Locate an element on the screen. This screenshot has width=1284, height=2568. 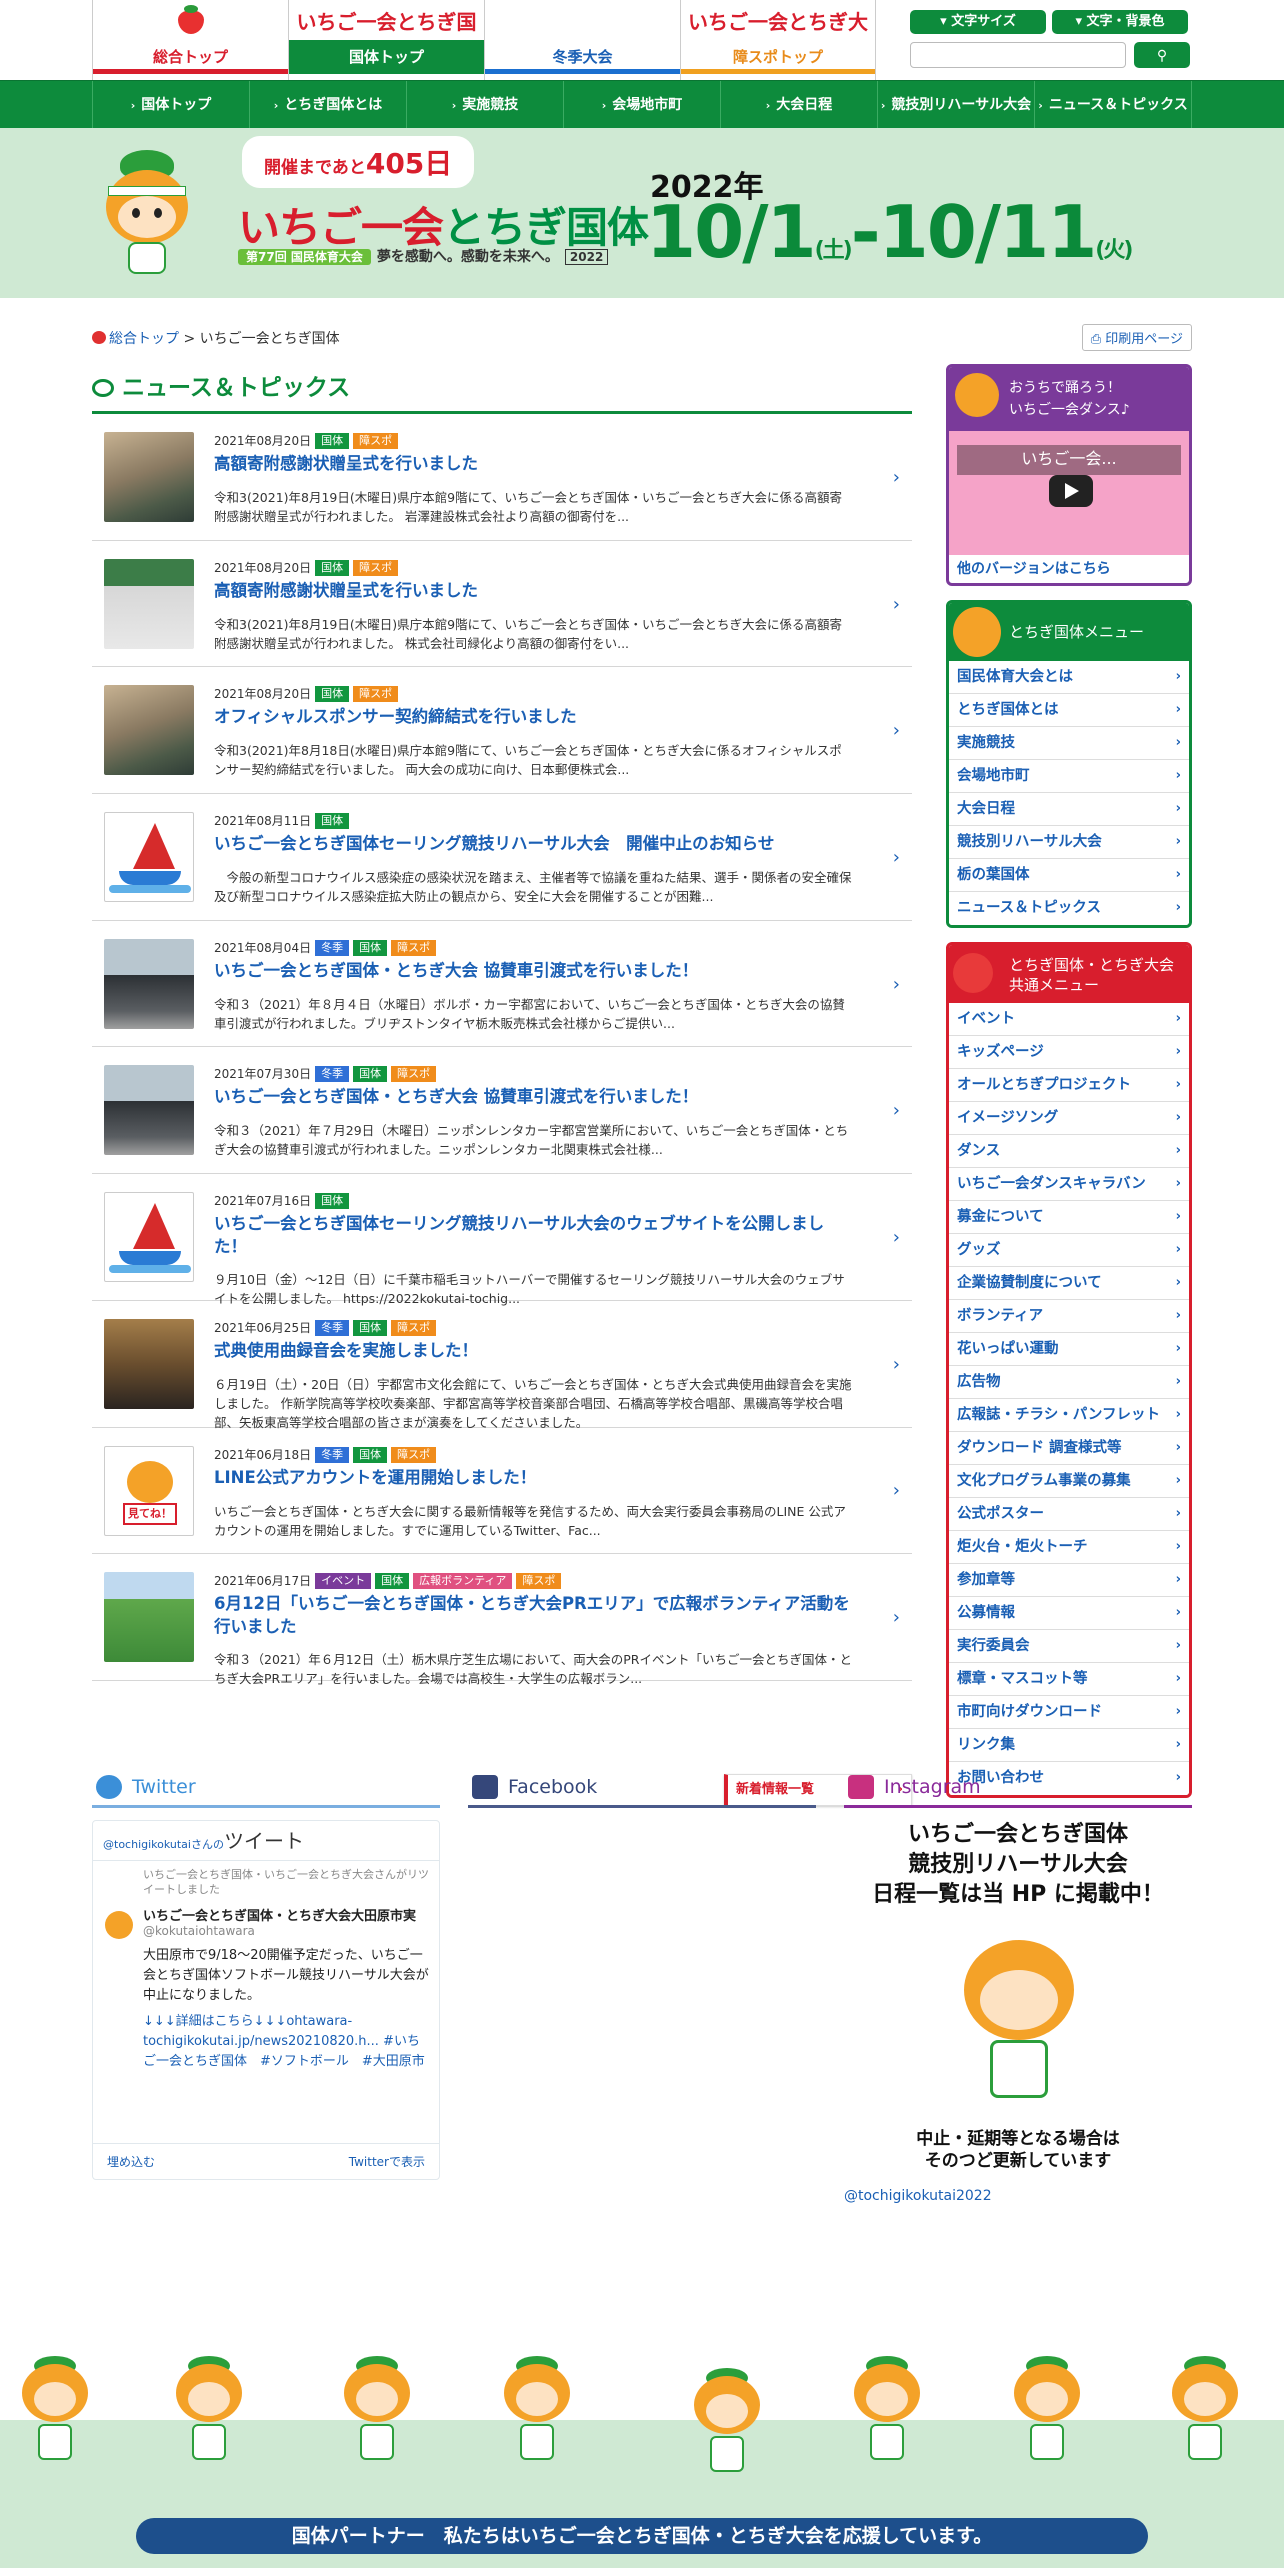
tab-kokutai-top: いちご一会とちぎ国体 国体トップ is located at coordinates (386, 40).